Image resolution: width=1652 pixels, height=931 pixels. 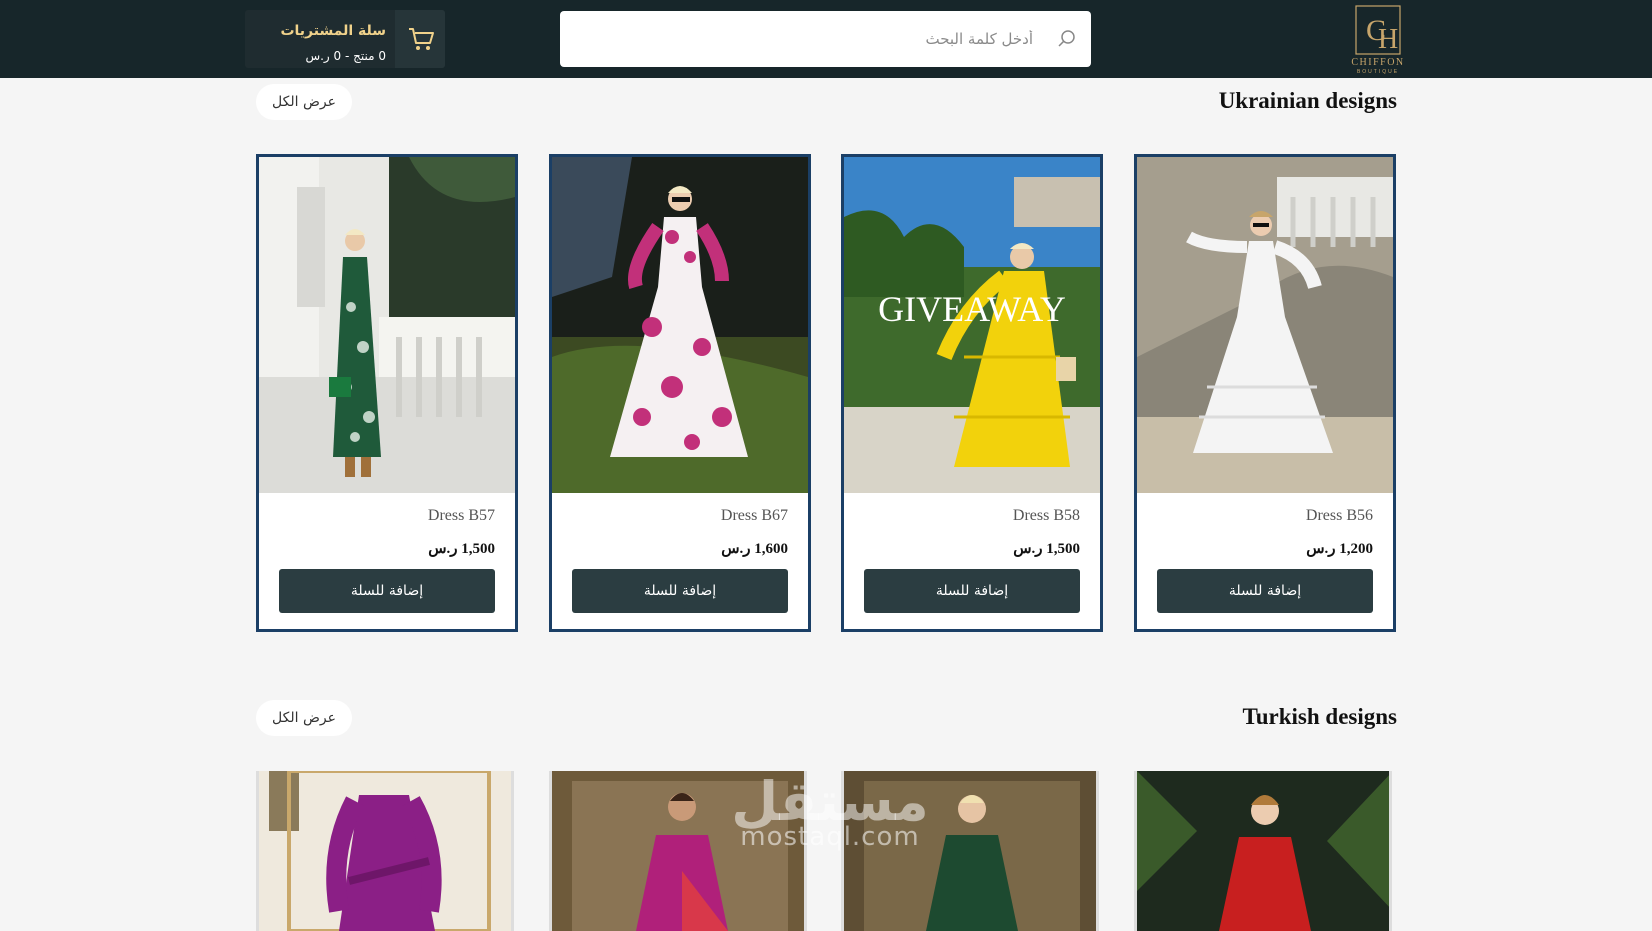 I want to click on product-name: Dress B56, so click(x=1339, y=516).